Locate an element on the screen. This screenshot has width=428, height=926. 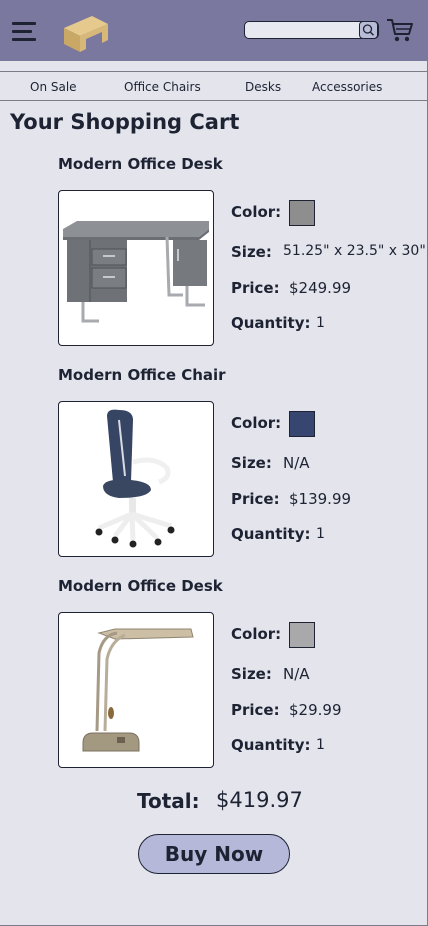
header-bar is located at coordinates (214, 30).